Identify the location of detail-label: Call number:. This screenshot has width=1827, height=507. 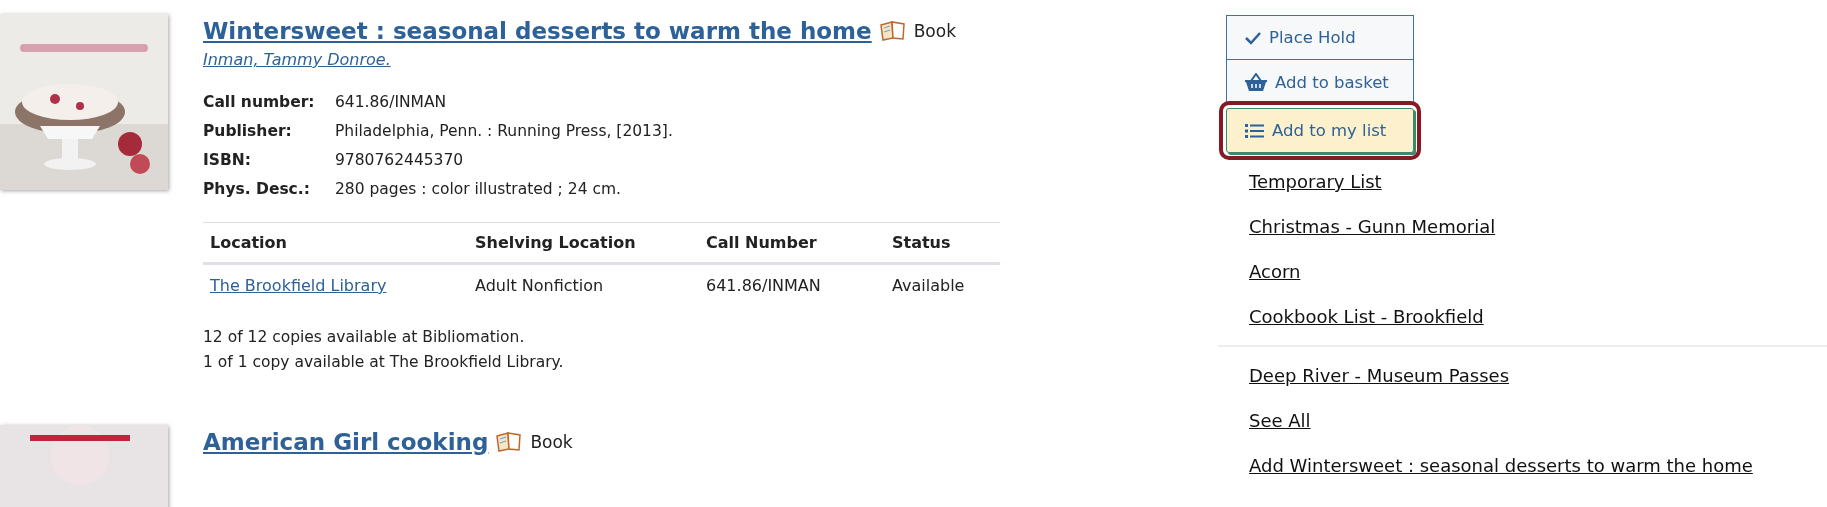
(259, 102).